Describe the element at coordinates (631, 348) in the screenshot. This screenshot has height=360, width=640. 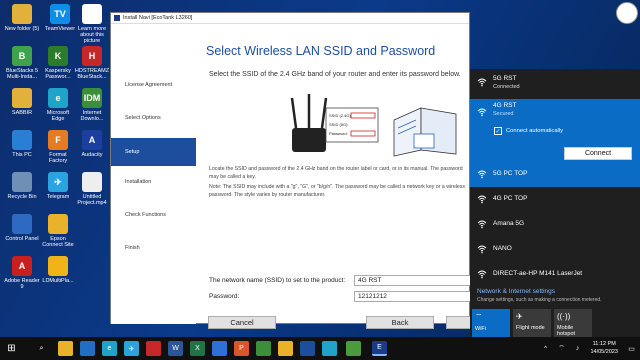
I see `notification-icon: ▭` at that location.